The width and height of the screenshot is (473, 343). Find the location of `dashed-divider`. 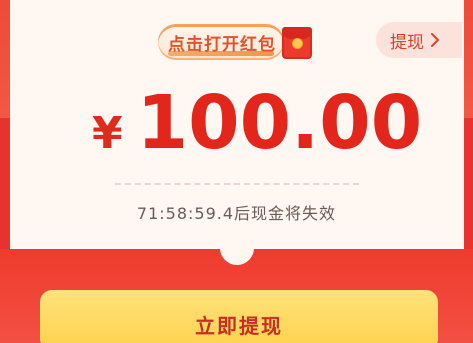

dashed-divider is located at coordinates (237, 184).